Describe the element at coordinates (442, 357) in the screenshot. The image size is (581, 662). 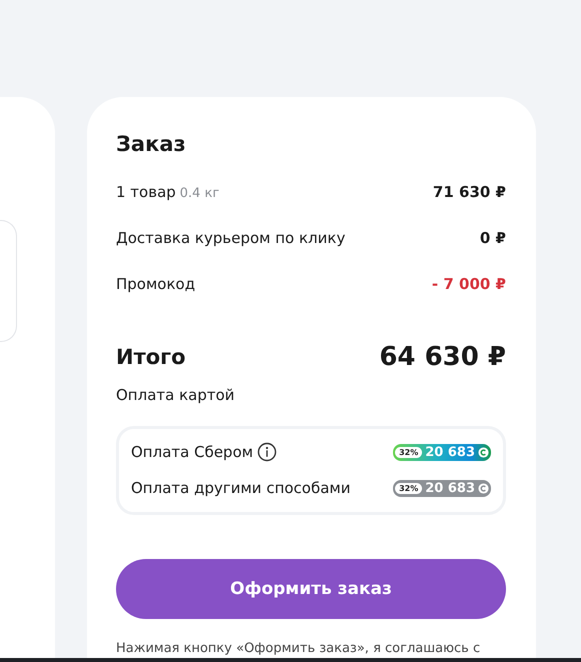
I see `total-amount: 64 630 ₽` at that location.